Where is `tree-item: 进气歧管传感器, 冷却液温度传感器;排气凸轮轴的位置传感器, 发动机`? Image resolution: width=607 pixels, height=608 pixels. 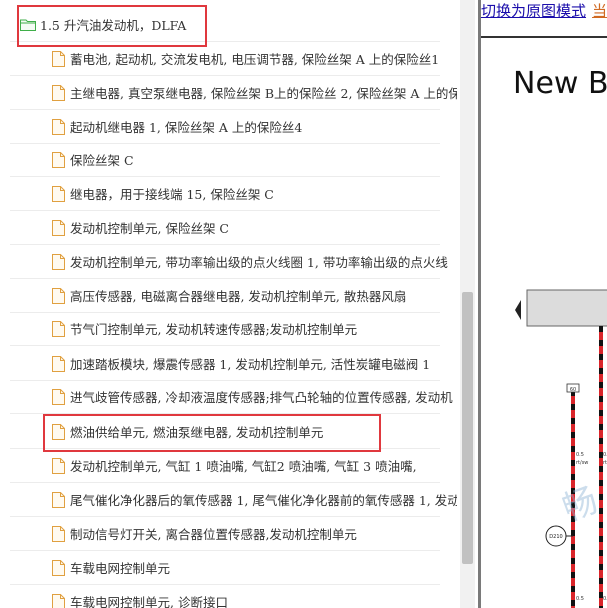 tree-item: 进气歧管传感器, 冷却液温度传感器;排气凸轮轴的位置传感器, 发动机 is located at coordinates (254, 396).